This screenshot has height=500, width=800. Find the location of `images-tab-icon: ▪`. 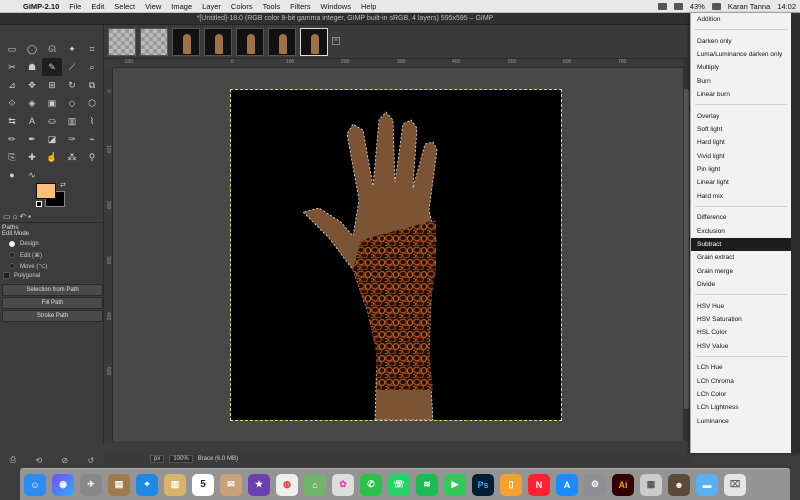

images-tab-icon: ▪ is located at coordinates (29, 216).